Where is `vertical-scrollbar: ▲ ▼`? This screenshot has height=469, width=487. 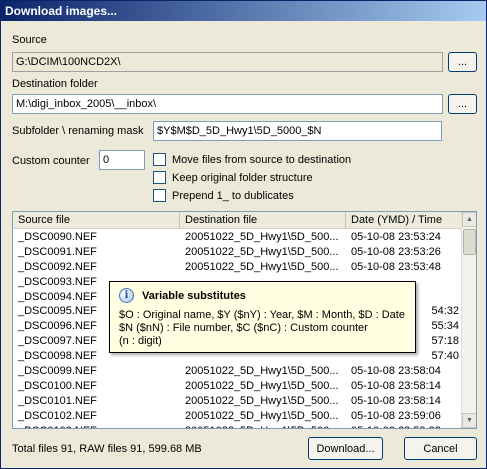
vertical-scrollbar: ▲ ▼ is located at coordinates (468, 320).